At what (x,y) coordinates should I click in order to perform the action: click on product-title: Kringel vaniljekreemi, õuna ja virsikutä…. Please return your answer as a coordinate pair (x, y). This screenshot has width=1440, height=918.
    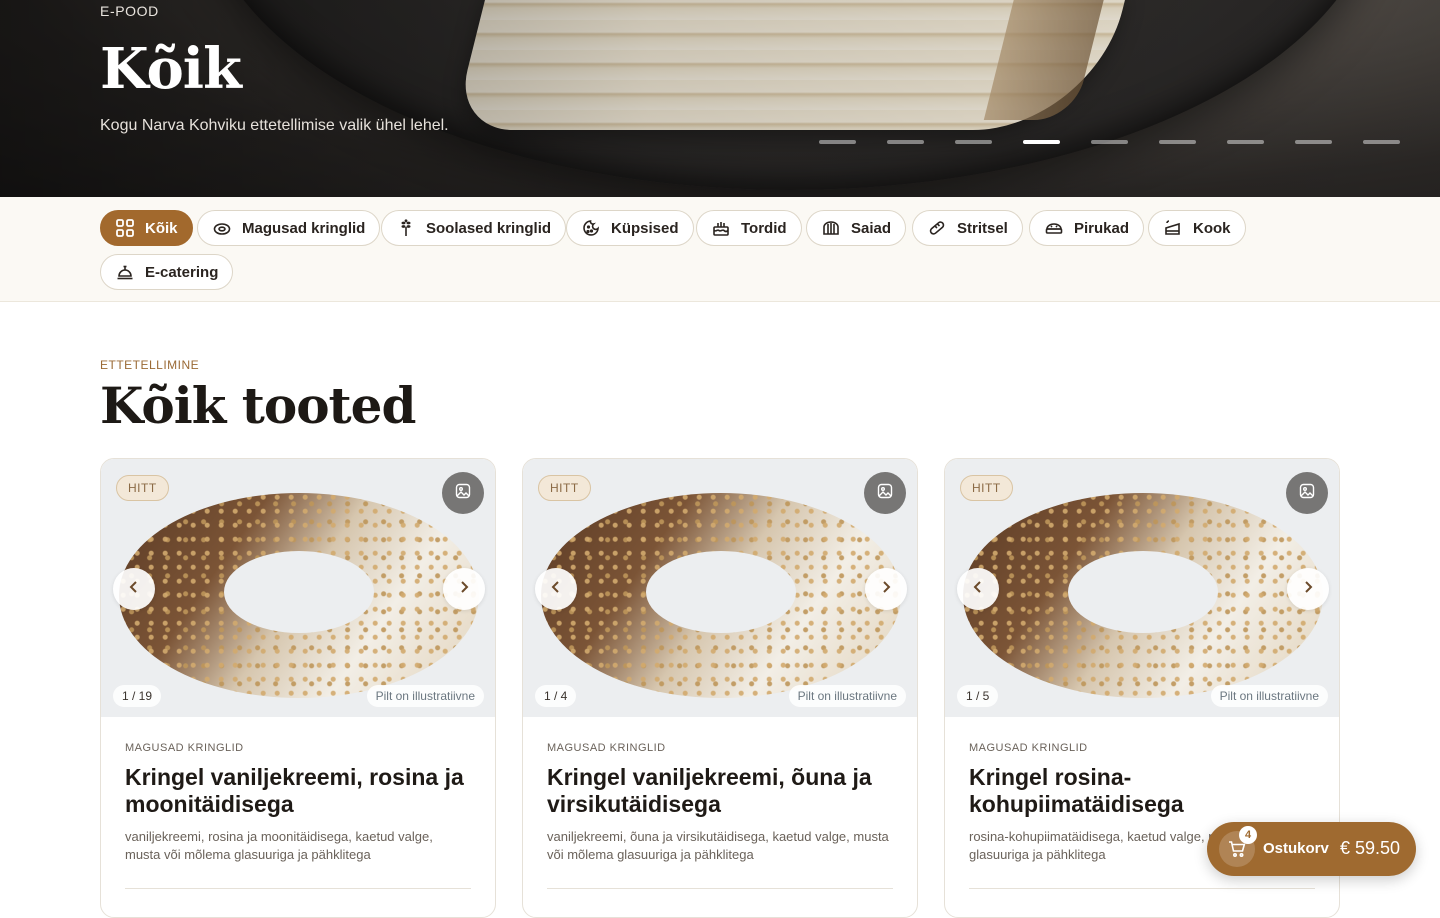
    Looking at the image, I should click on (722, 791).